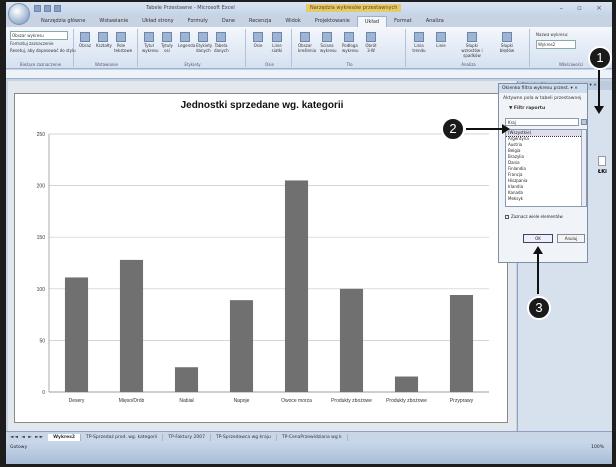 The height and width of the screenshot is (467, 616). Describe the element at coordinates (542, 98) in the screenshot. I see `active-fields-label: Aktywne pola w tabeli przestawnej` at that location.